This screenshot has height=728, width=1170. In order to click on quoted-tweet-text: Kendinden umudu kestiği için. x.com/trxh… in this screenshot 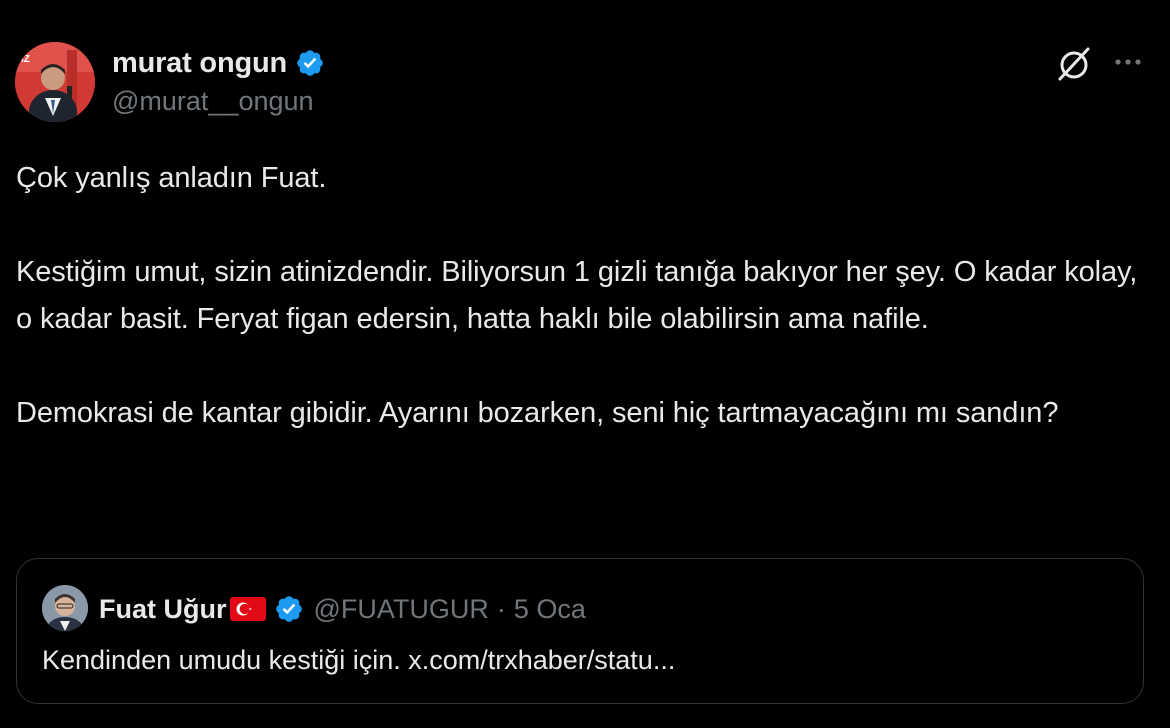, I will do `click(359, 660)`.